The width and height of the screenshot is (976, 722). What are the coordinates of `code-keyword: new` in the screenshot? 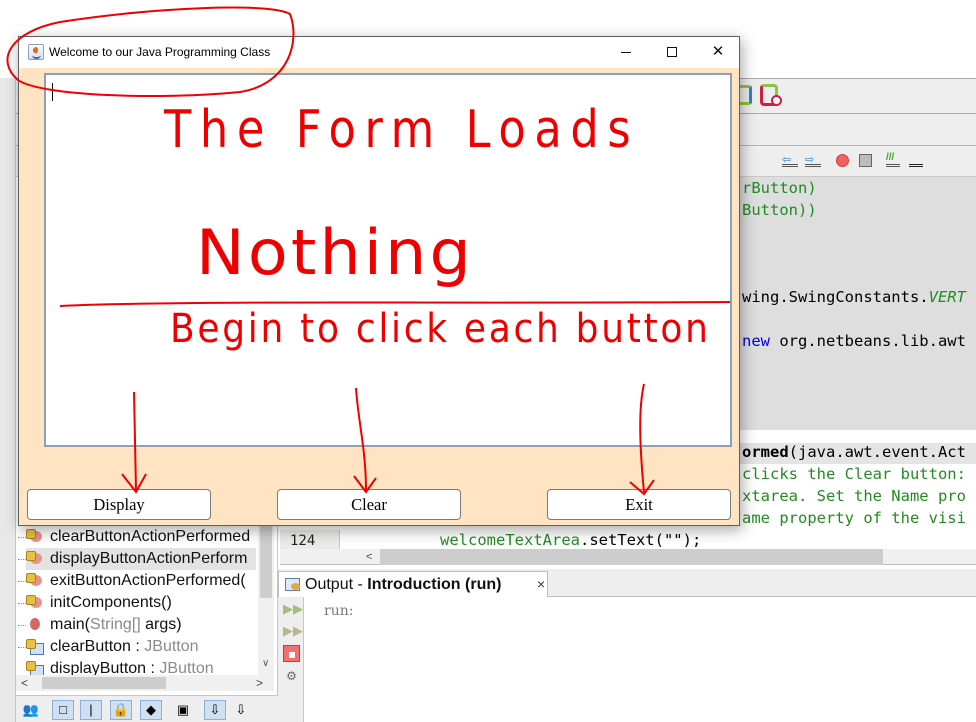 It's located at (756, 341).